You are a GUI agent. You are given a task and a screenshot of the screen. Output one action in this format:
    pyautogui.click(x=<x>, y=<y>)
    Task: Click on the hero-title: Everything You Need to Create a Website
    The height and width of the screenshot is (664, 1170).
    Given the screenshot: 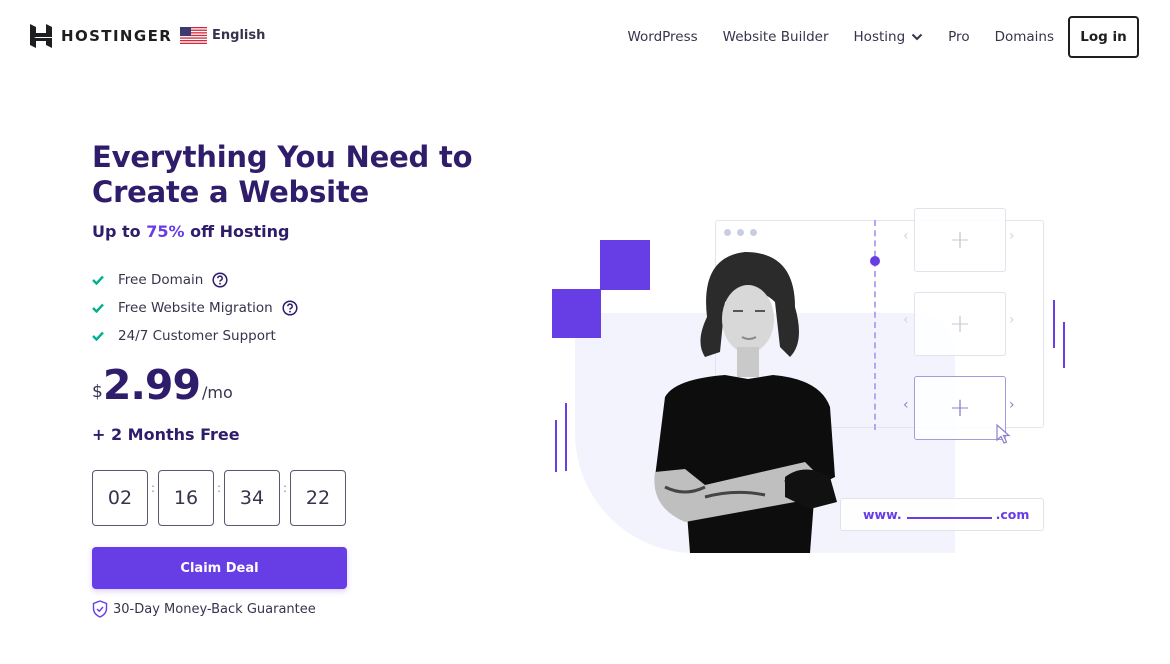 What is the action you would take?
    pyautogui.click(x=302, y=175)
    